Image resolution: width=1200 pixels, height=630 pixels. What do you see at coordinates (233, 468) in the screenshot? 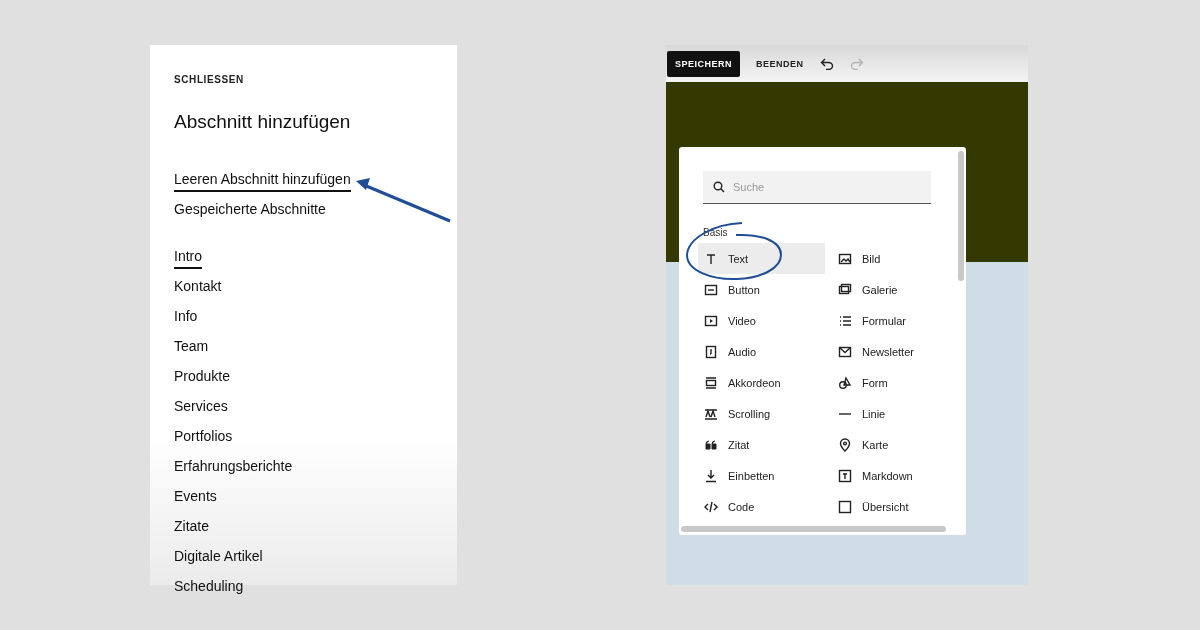
I see `section-item: Erfahrungsberichte` at bounding box center [233, 468].